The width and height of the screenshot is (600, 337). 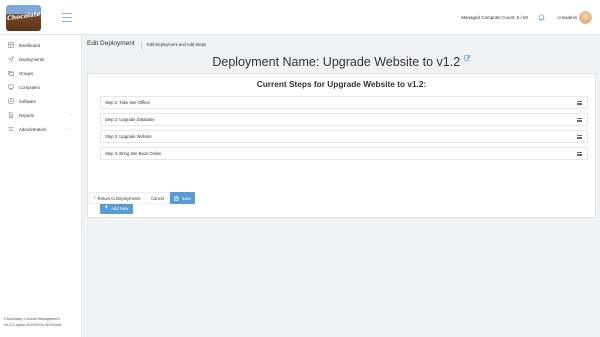 What do you see at coordinates (40, 73) in the screenshot?
I see `sidebar-item-groups: Groups` at bounding box center [40, 73].